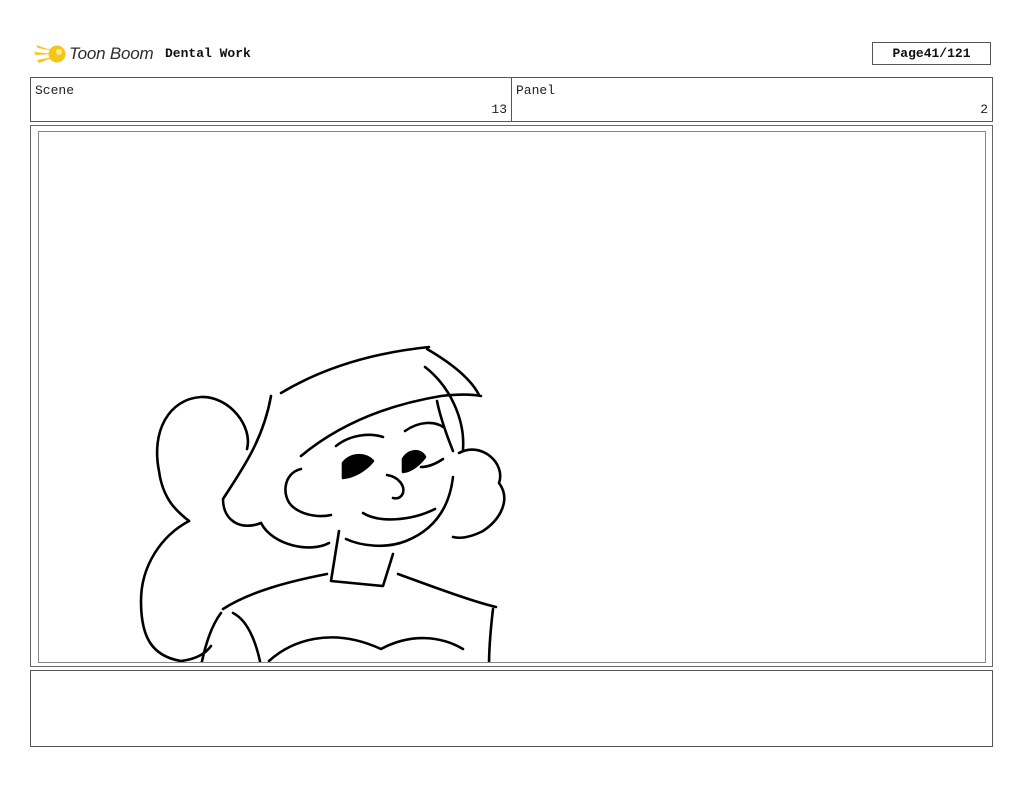 This screenshot has height=793, width=1024. What do you see at coordinates (202, 459) in the screenshot?
I see `ponytail-stroke` at bounding box center [202, 459].